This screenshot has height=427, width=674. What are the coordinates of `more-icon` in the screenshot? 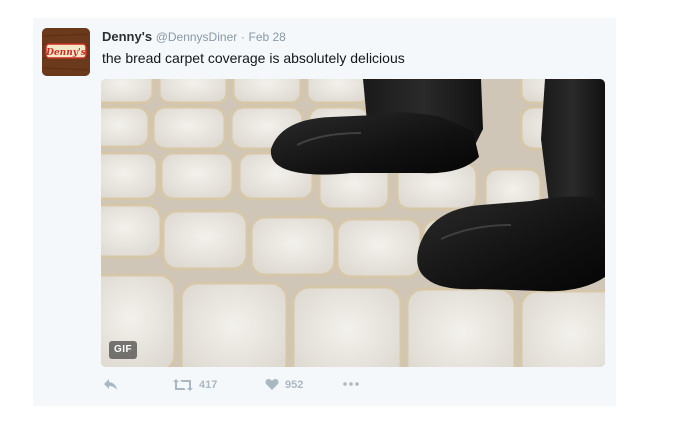 It's located at (351, 384).